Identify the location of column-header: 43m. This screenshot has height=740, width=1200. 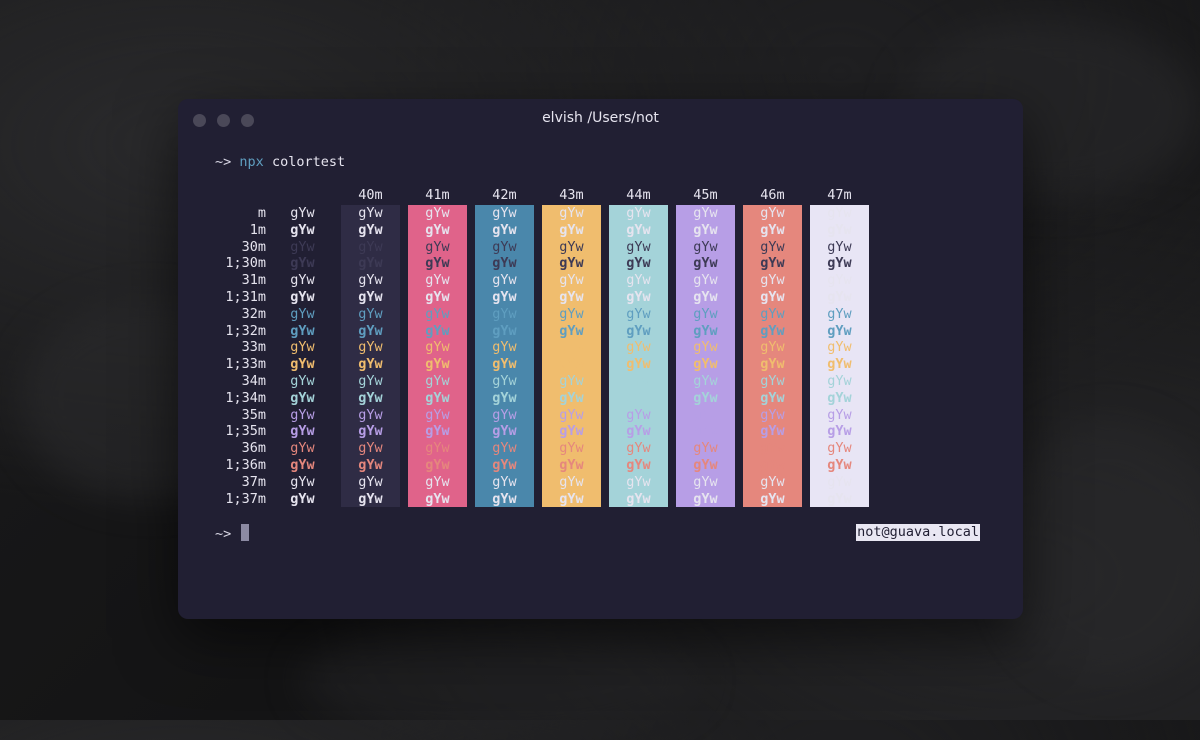
(571, 195).